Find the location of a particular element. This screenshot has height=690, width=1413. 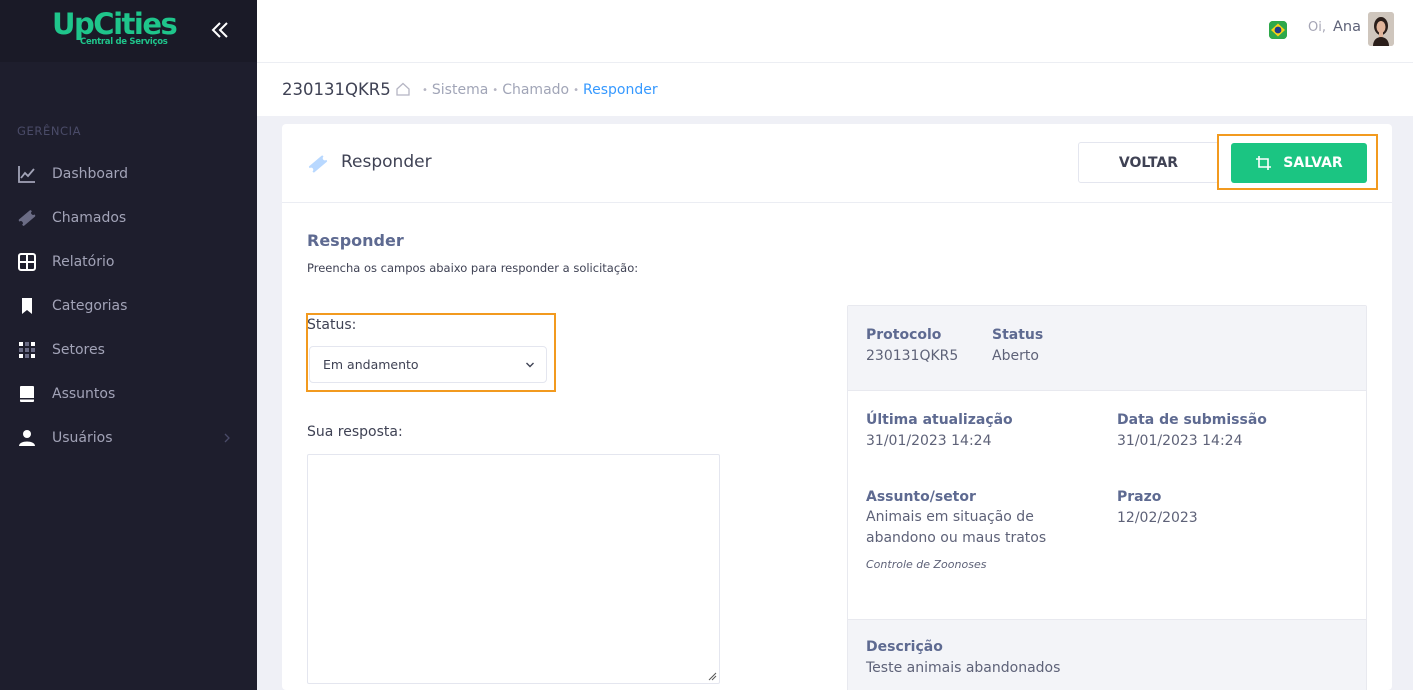

status-select-value: Em andamento is located at coordinates (371, 364).